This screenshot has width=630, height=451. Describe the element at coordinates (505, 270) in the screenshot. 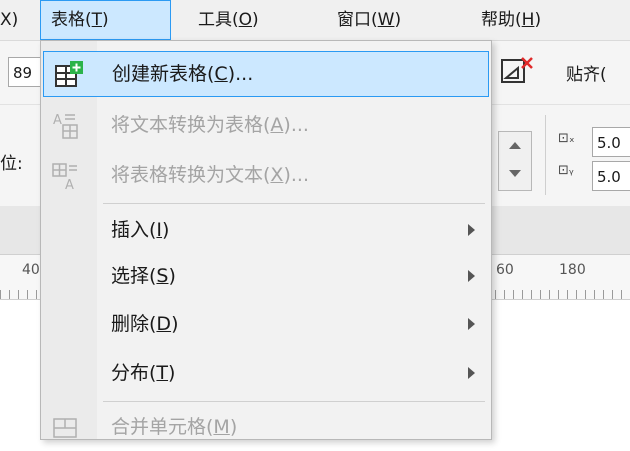

I see `ruler-label: 60` at that location.